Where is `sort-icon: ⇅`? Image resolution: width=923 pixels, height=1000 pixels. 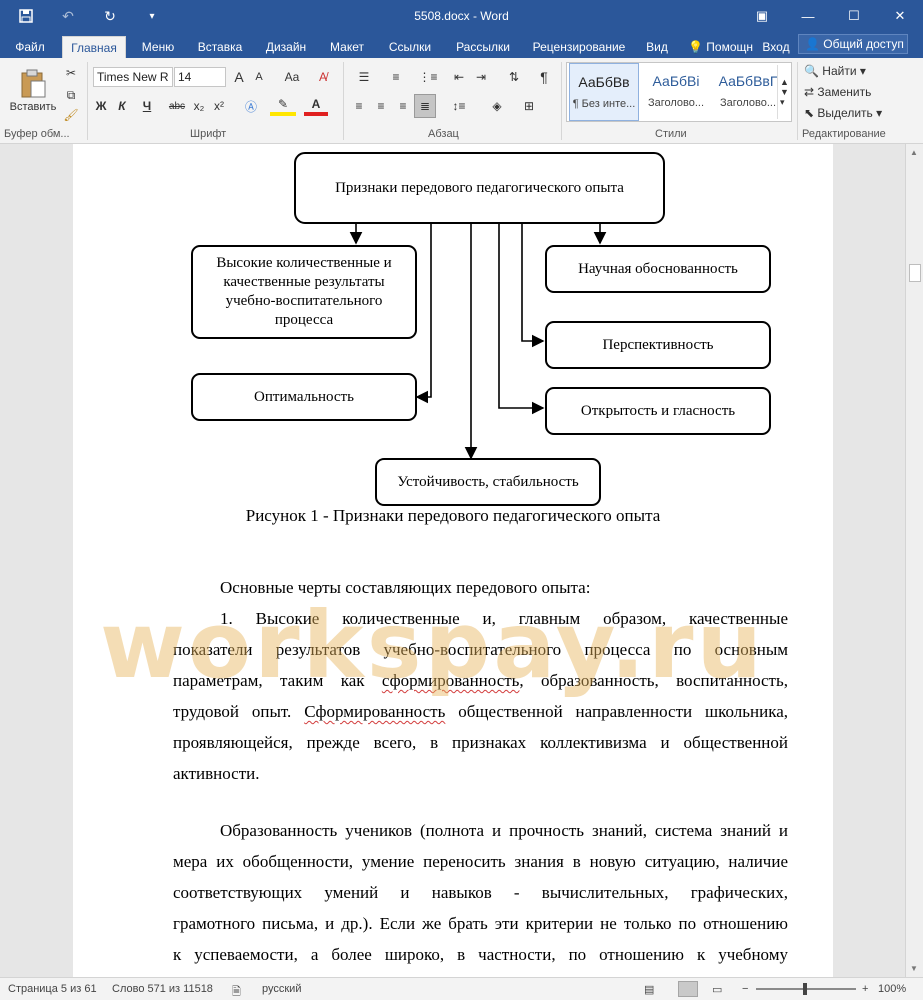
sort-icon: ⇅ is located at coordinates (514, 77).